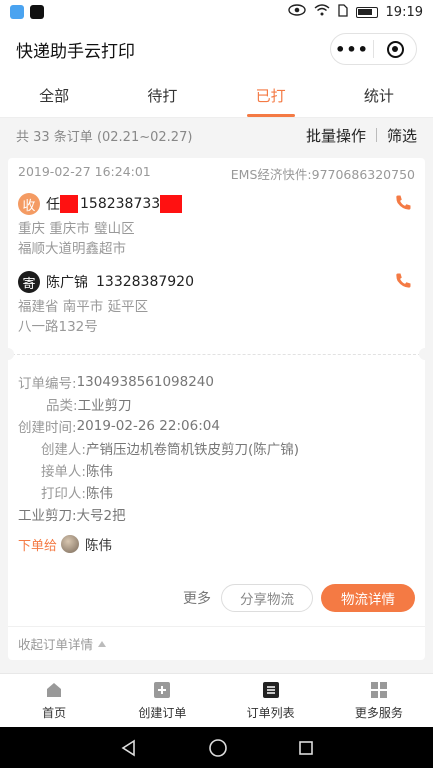  What do you see at coordinates (102, 643) in the screenshot?
I see `caret-up-icon` at bounding box center [102, 643].